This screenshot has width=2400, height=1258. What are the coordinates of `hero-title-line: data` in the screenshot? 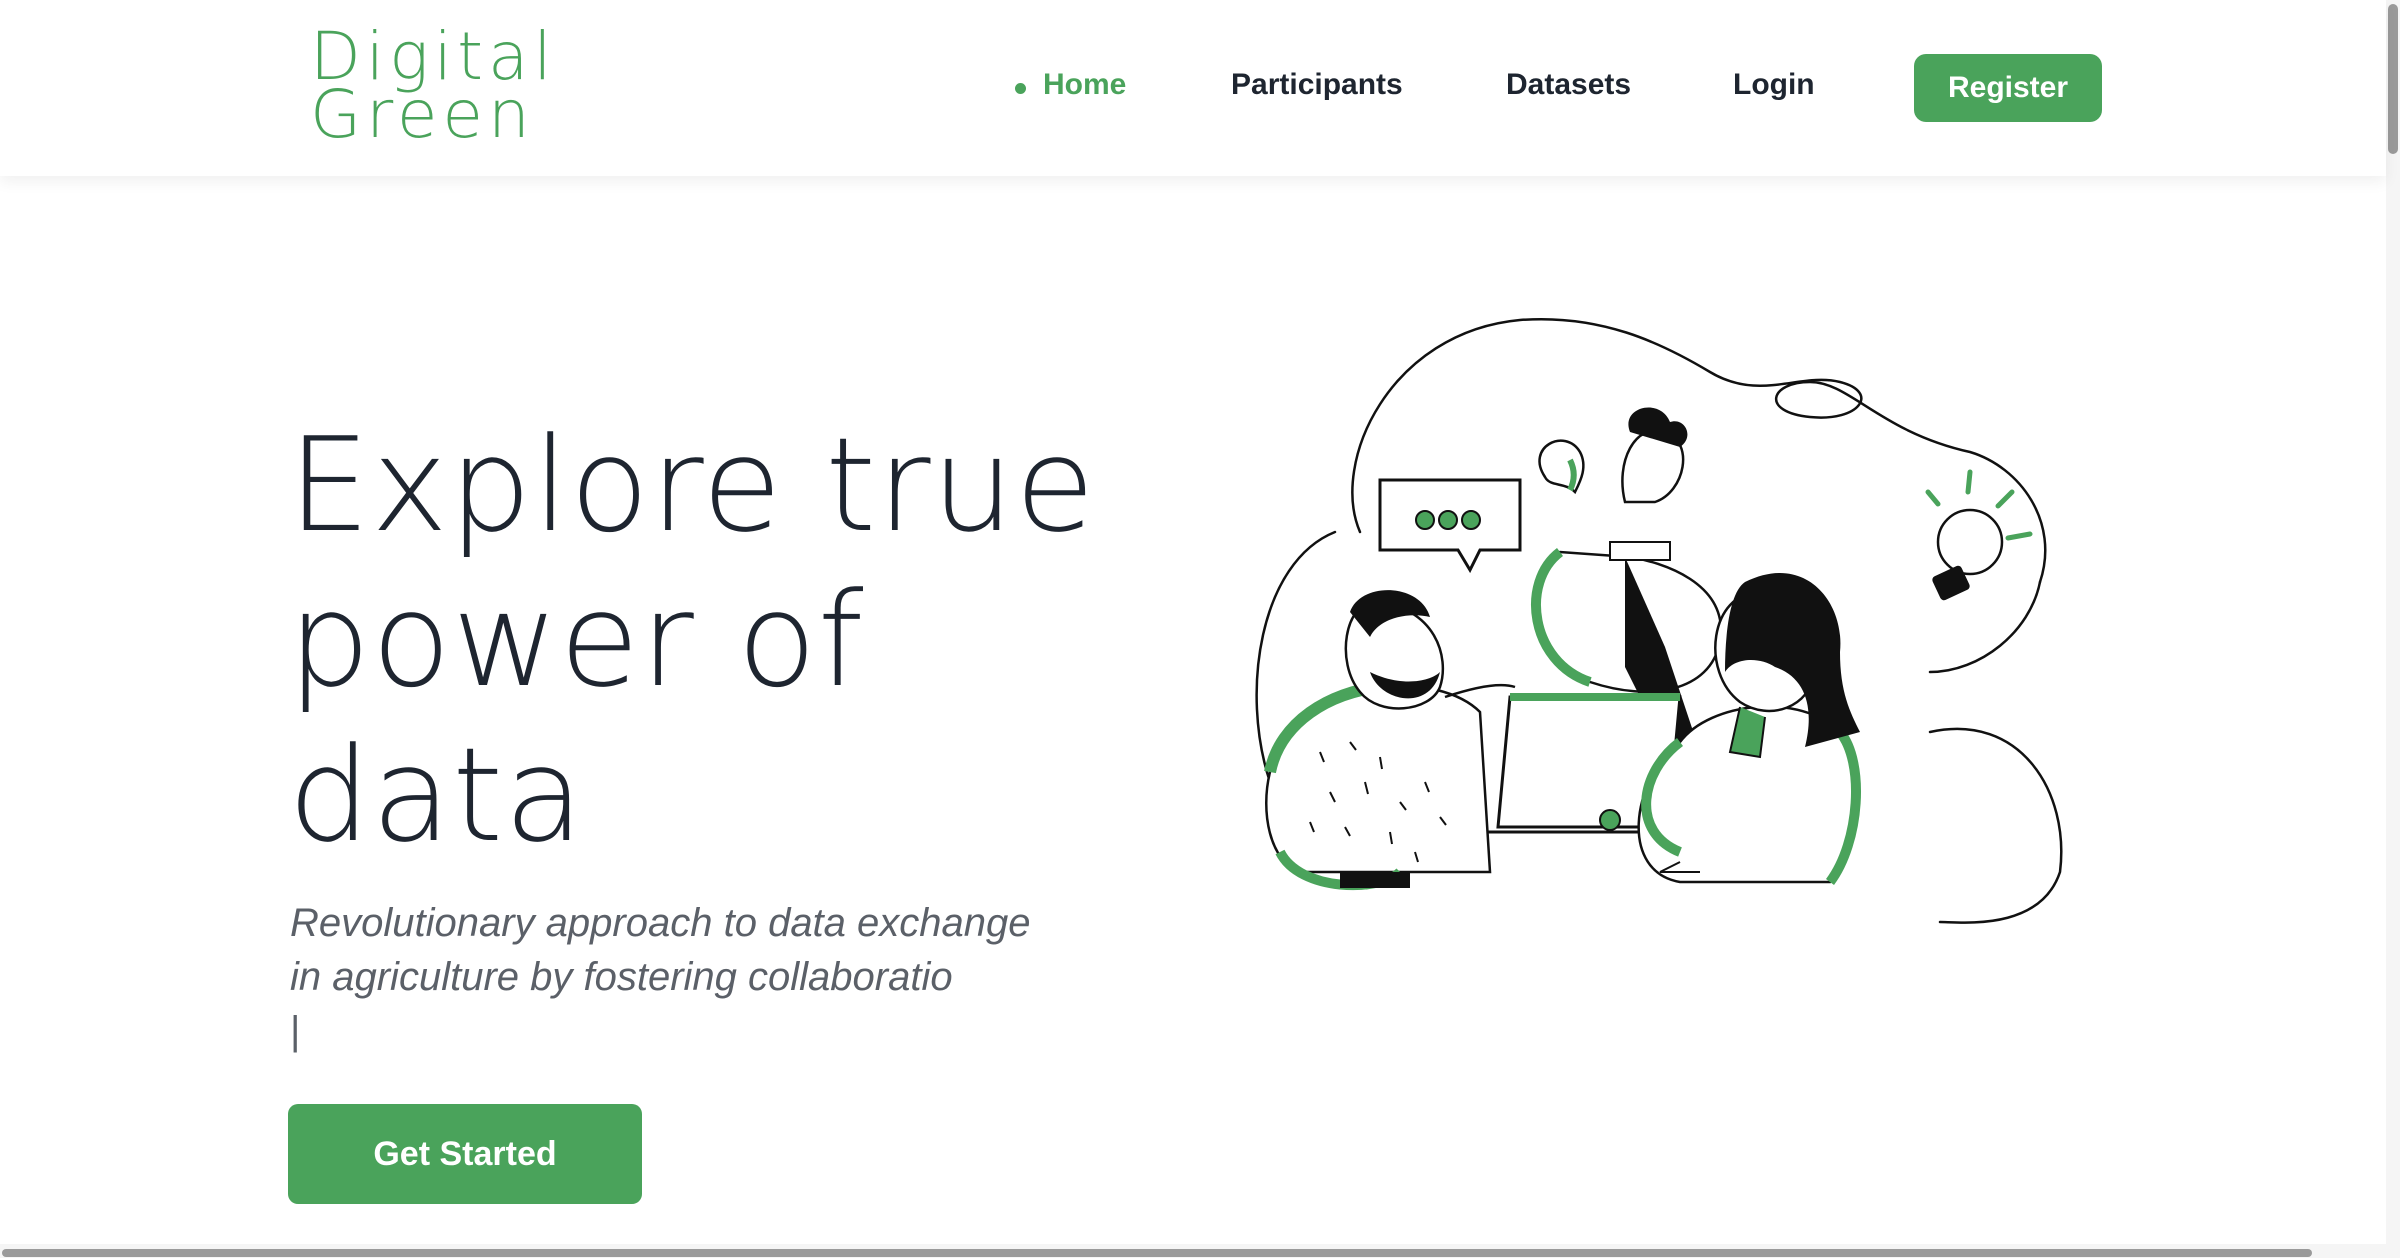 It's located at (436, 795).